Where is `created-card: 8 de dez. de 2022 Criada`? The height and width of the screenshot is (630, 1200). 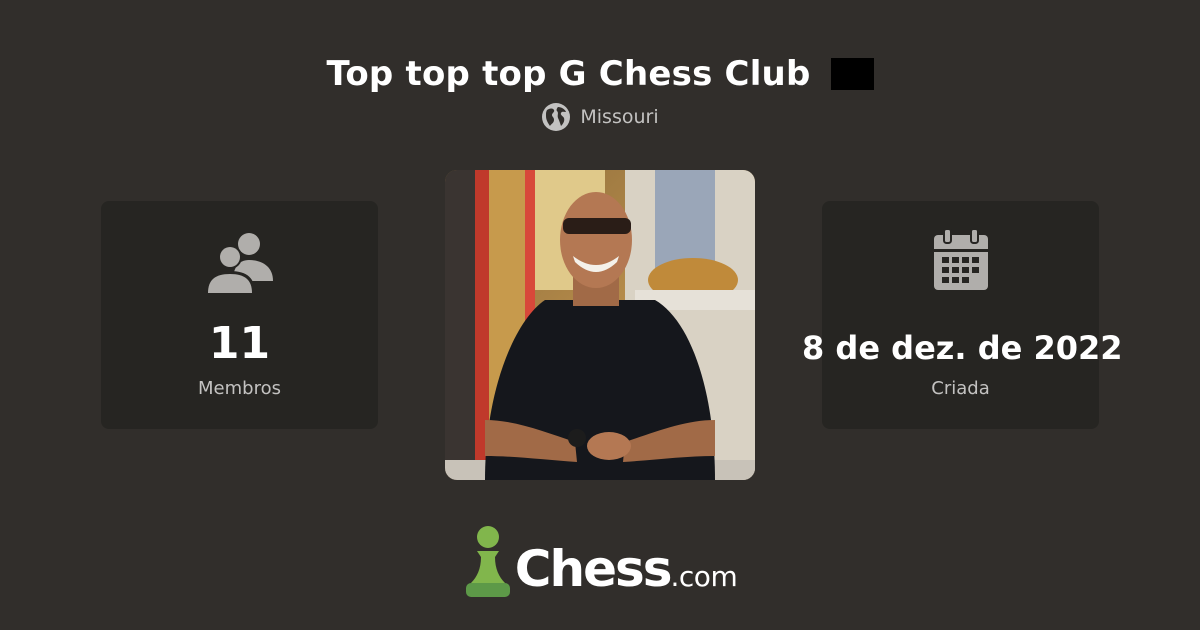
created-card: 8 de dez. de 2022 Criada is located at coordinates (962, 315).